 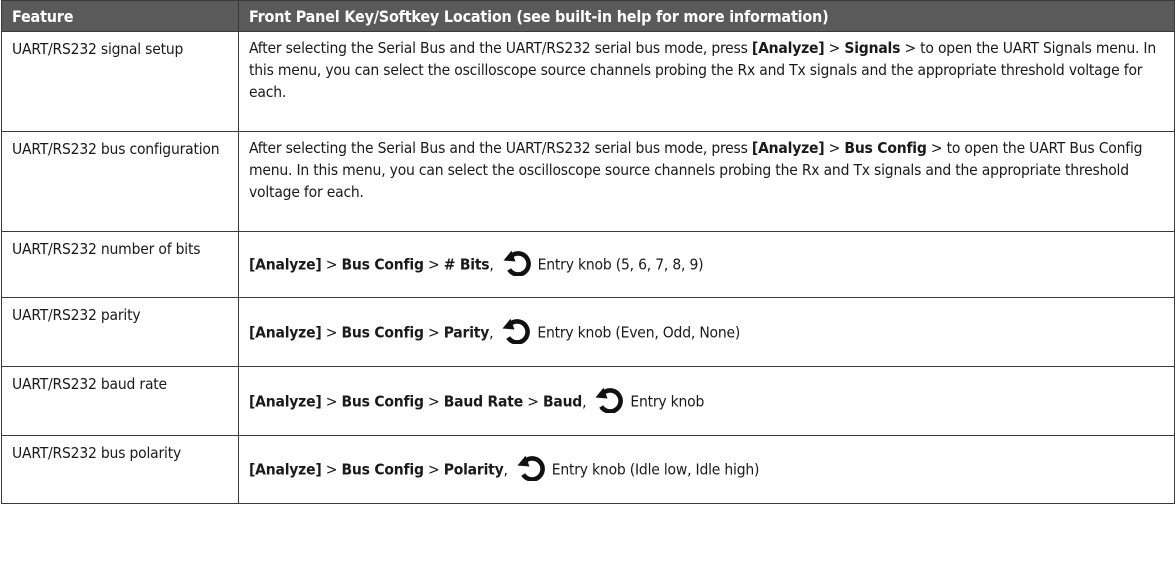 What do you see at coordinates (120, 332) in the screenshot?
I see `feature-cell: UART/RS232 parity` at bounding box center [120, 332].